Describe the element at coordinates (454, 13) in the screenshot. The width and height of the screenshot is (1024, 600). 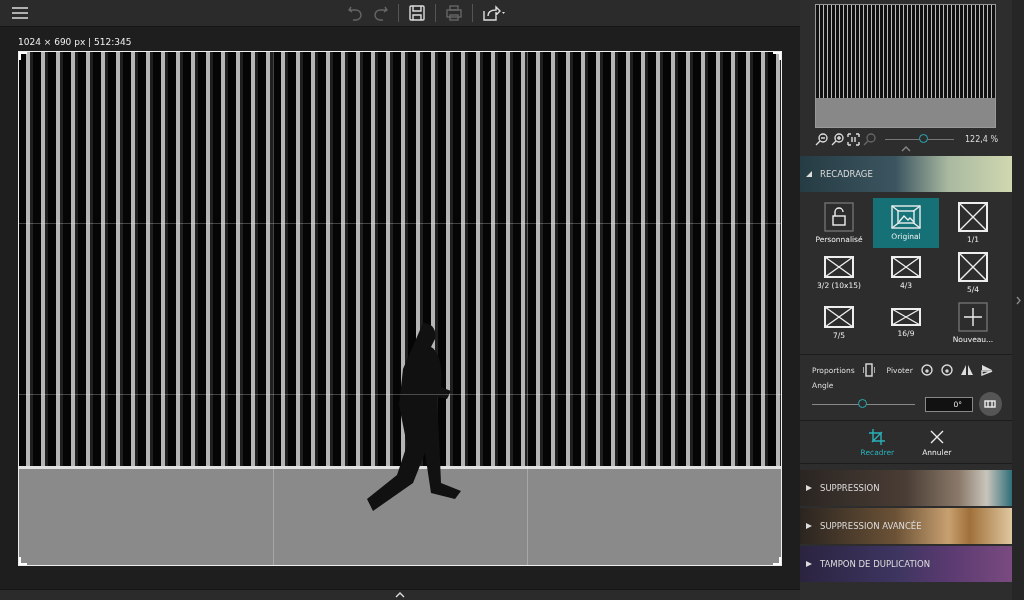
I see `printer-icon` at that location.